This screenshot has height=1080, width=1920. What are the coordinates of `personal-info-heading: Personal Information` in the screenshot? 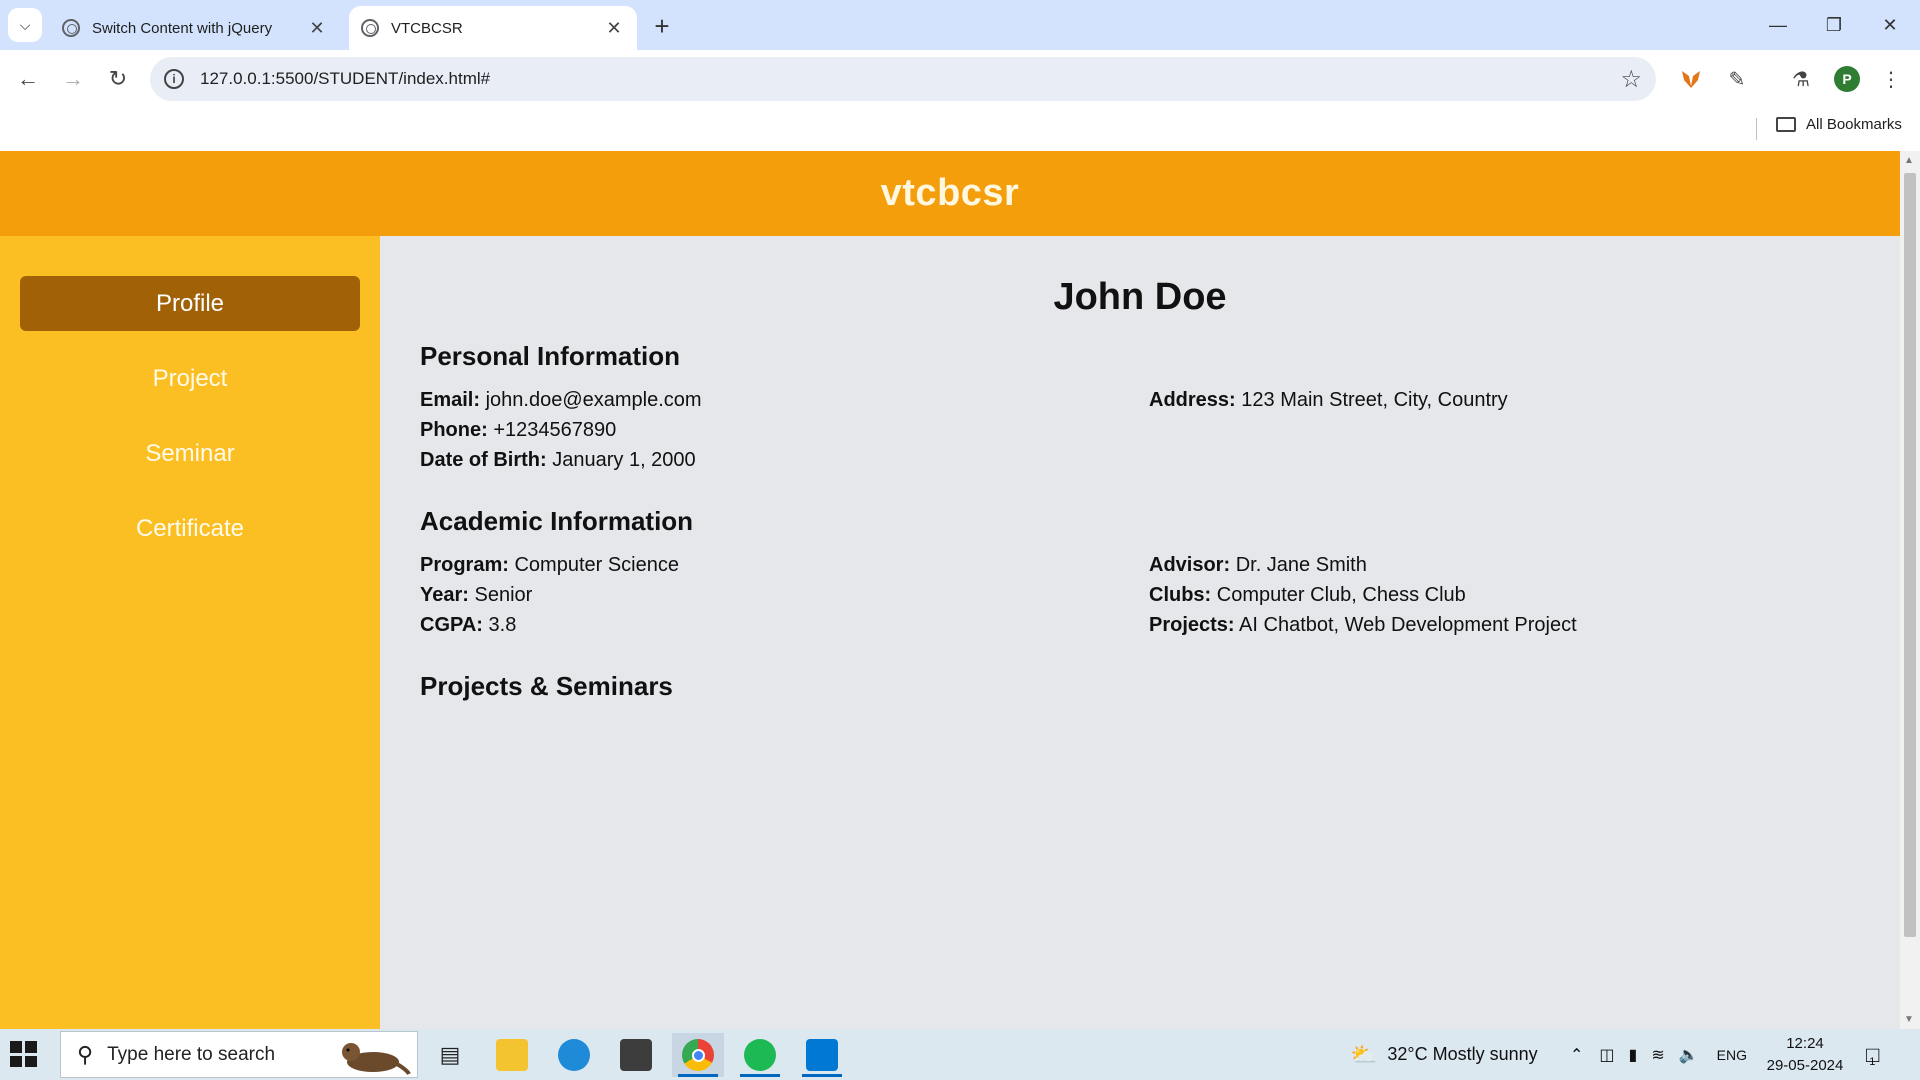 It's located at (550, 356).